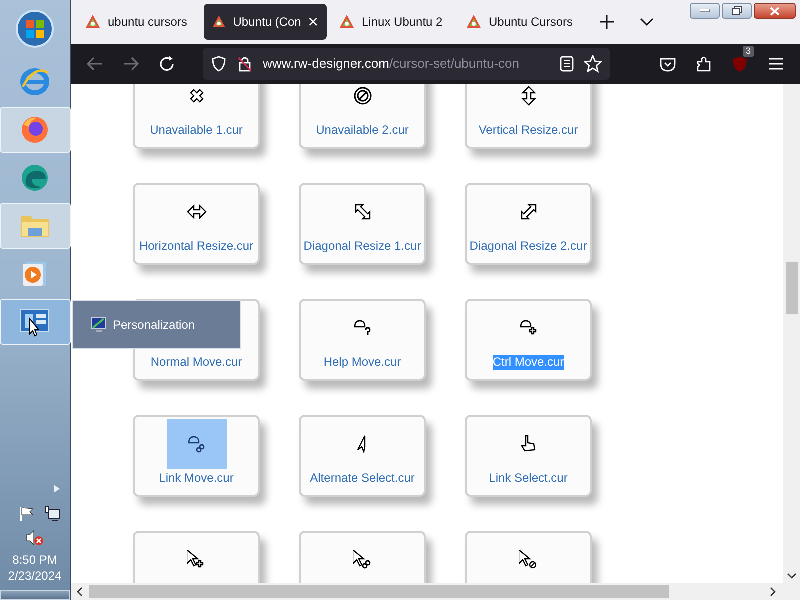 The height and width of the screenshot is (600, 800). What do you see at coordinates (748, 51) in the screenshot?
I see `addon-badge: 3` at bounding box center [748, 51].